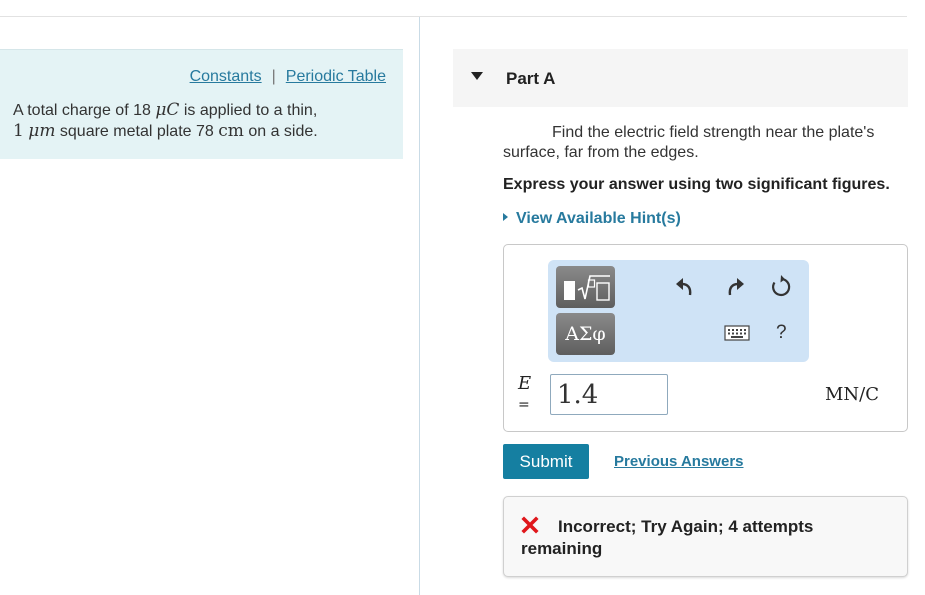 The image size is (925, 595). Describe the element at coordinates (678, 311) in the screenshot. I see `math-toolbar: ΑΣφ ?` at that location.